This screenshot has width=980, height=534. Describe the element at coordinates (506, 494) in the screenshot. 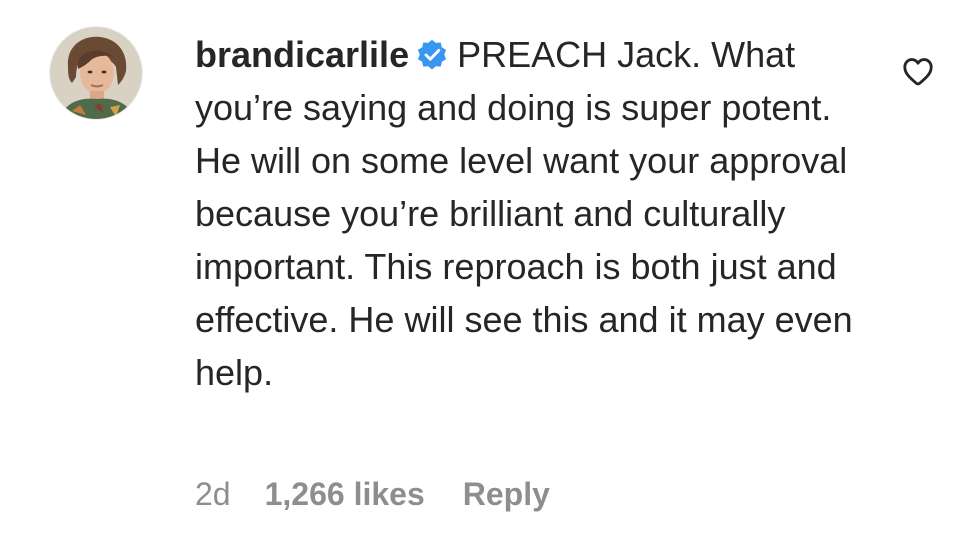

I see `reply-button: Reply` at that location.